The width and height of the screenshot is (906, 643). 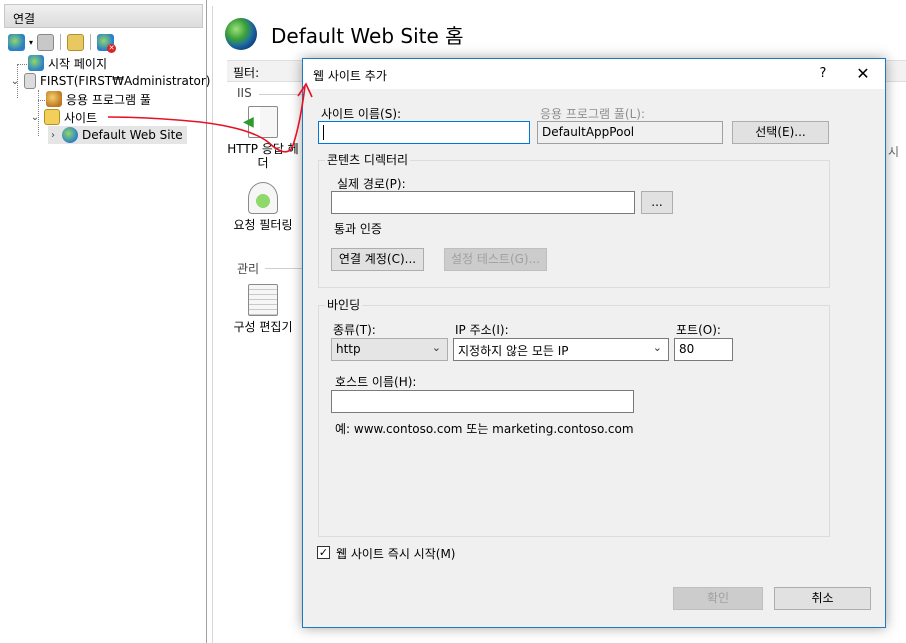 I want to click on page-header: Default Web Site 홈, so click(x=344, y=34).